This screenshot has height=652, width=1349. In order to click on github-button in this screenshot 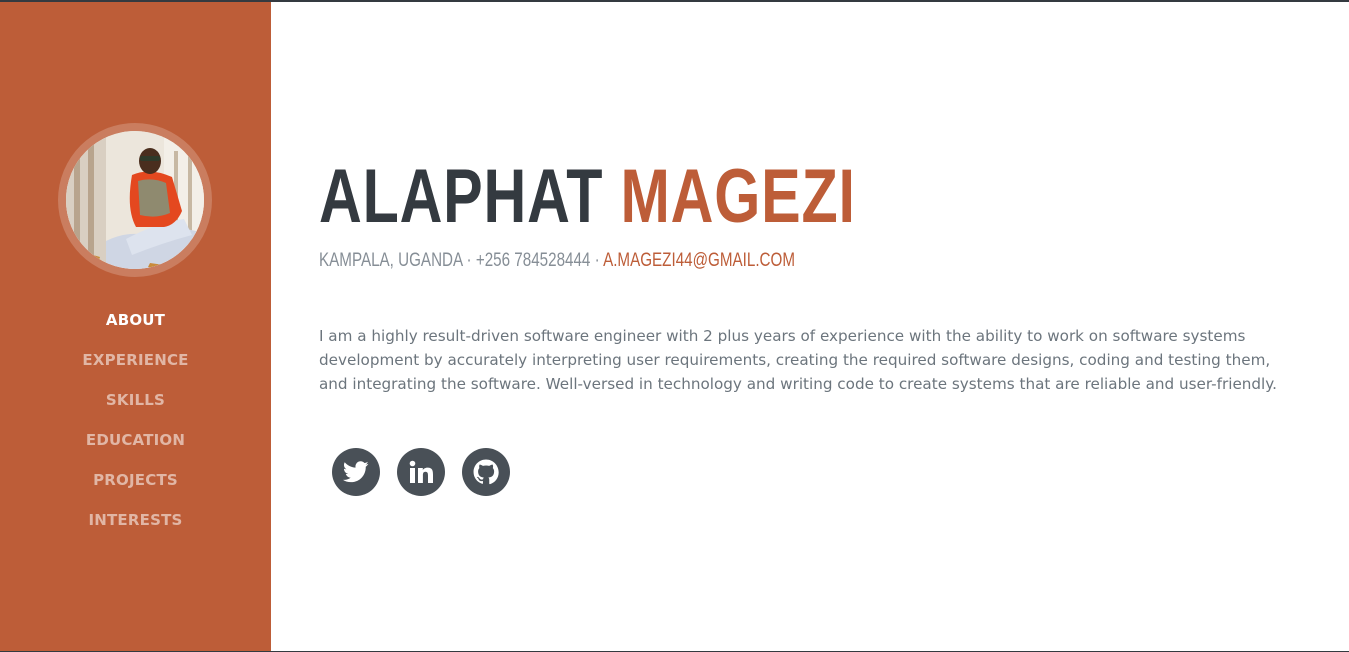, I will do `click(486, 472)`.